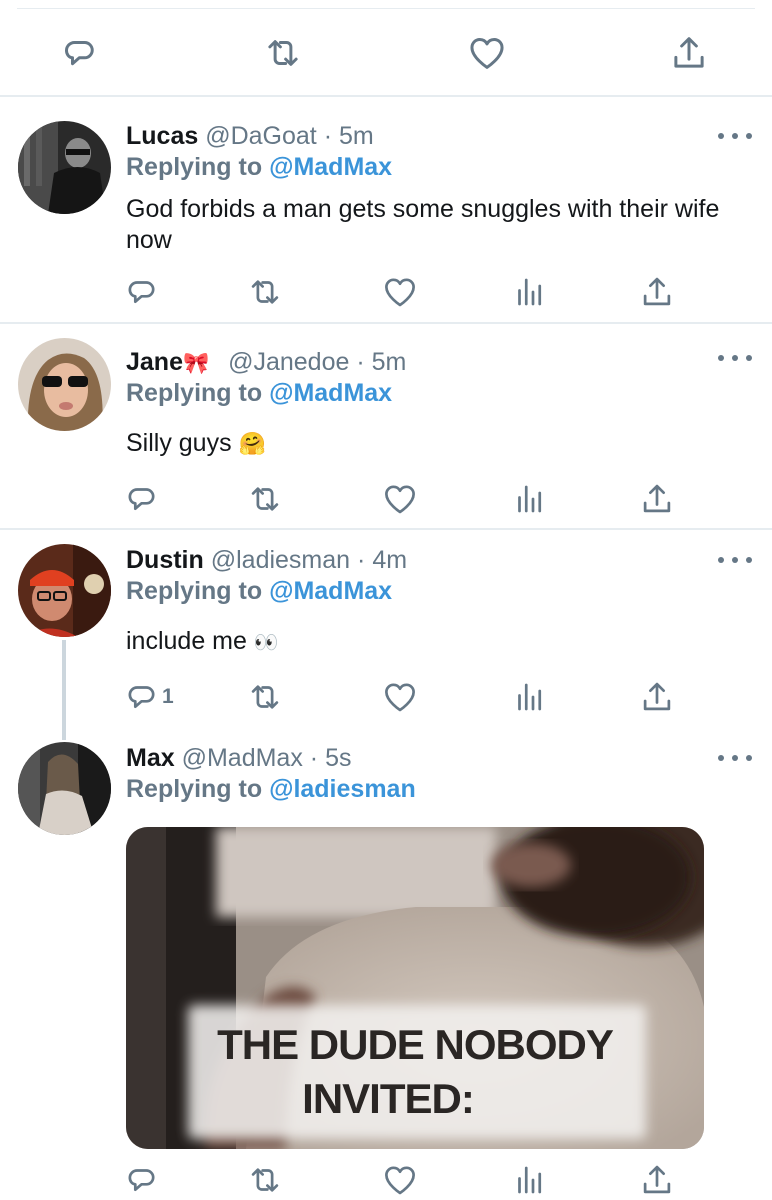  I want to click on display-name: Max, so click(150, 758).